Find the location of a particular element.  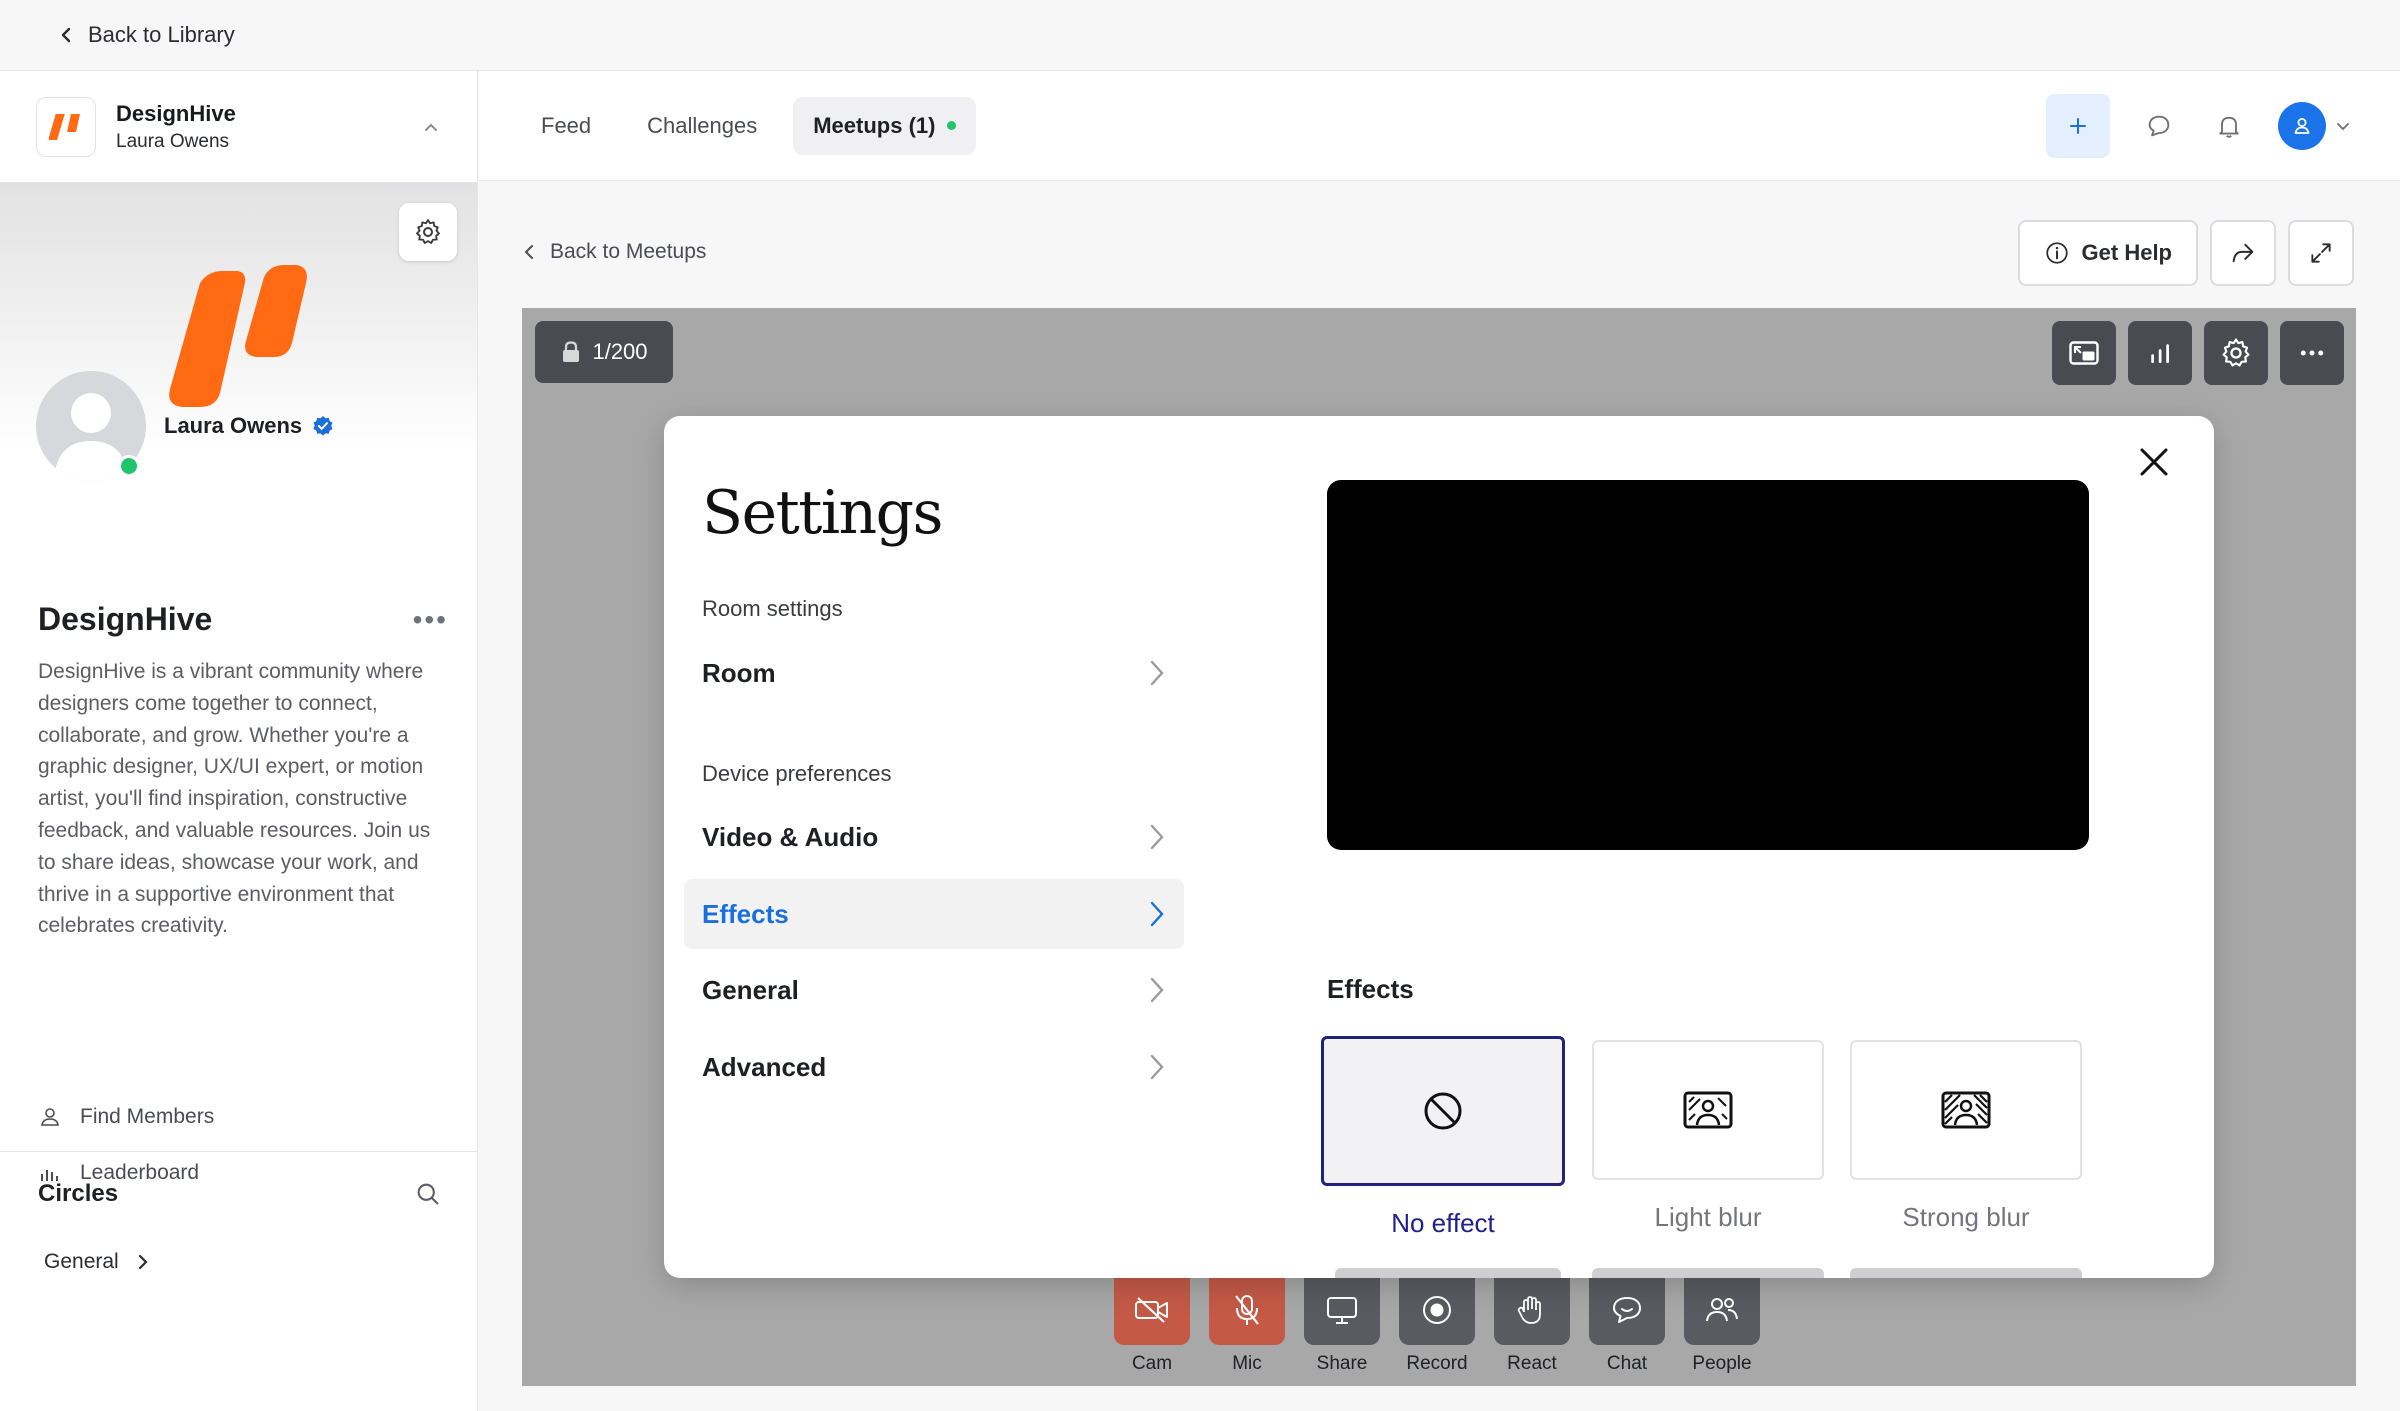

effect-no-effect: No effect is located at coordinates (1443, 1137).